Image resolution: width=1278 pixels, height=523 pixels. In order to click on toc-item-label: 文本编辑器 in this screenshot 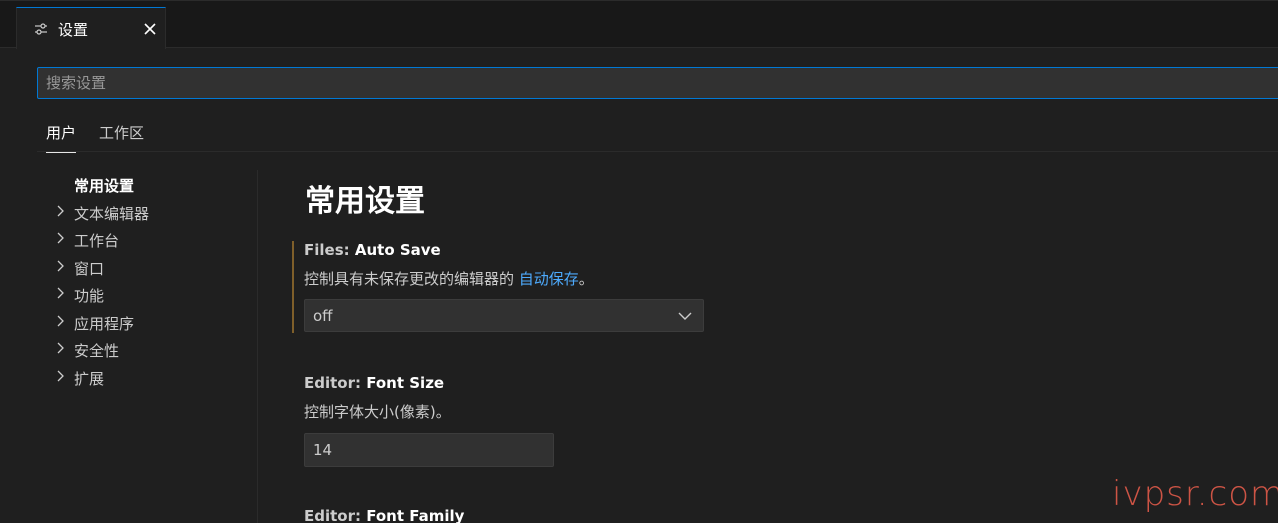, I will do `click(112, 214)`.